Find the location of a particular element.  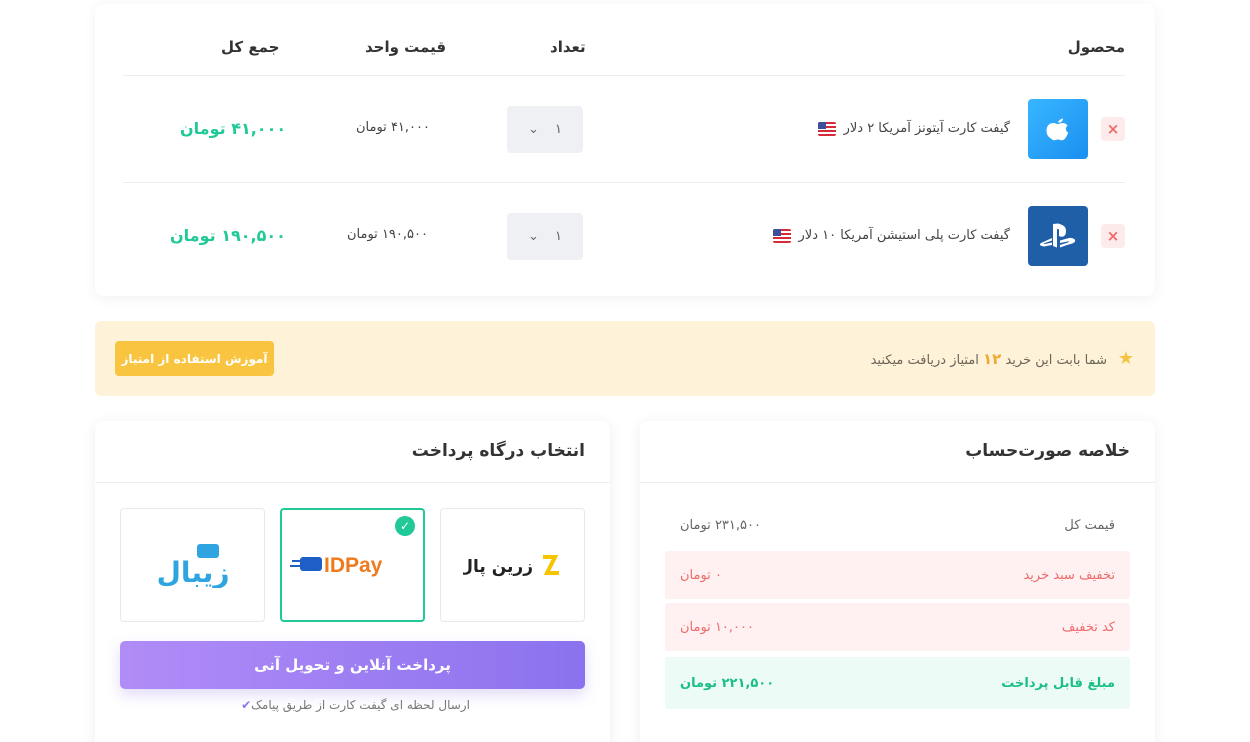

points-value: ۱۲ is located at coordinates (992, 359).